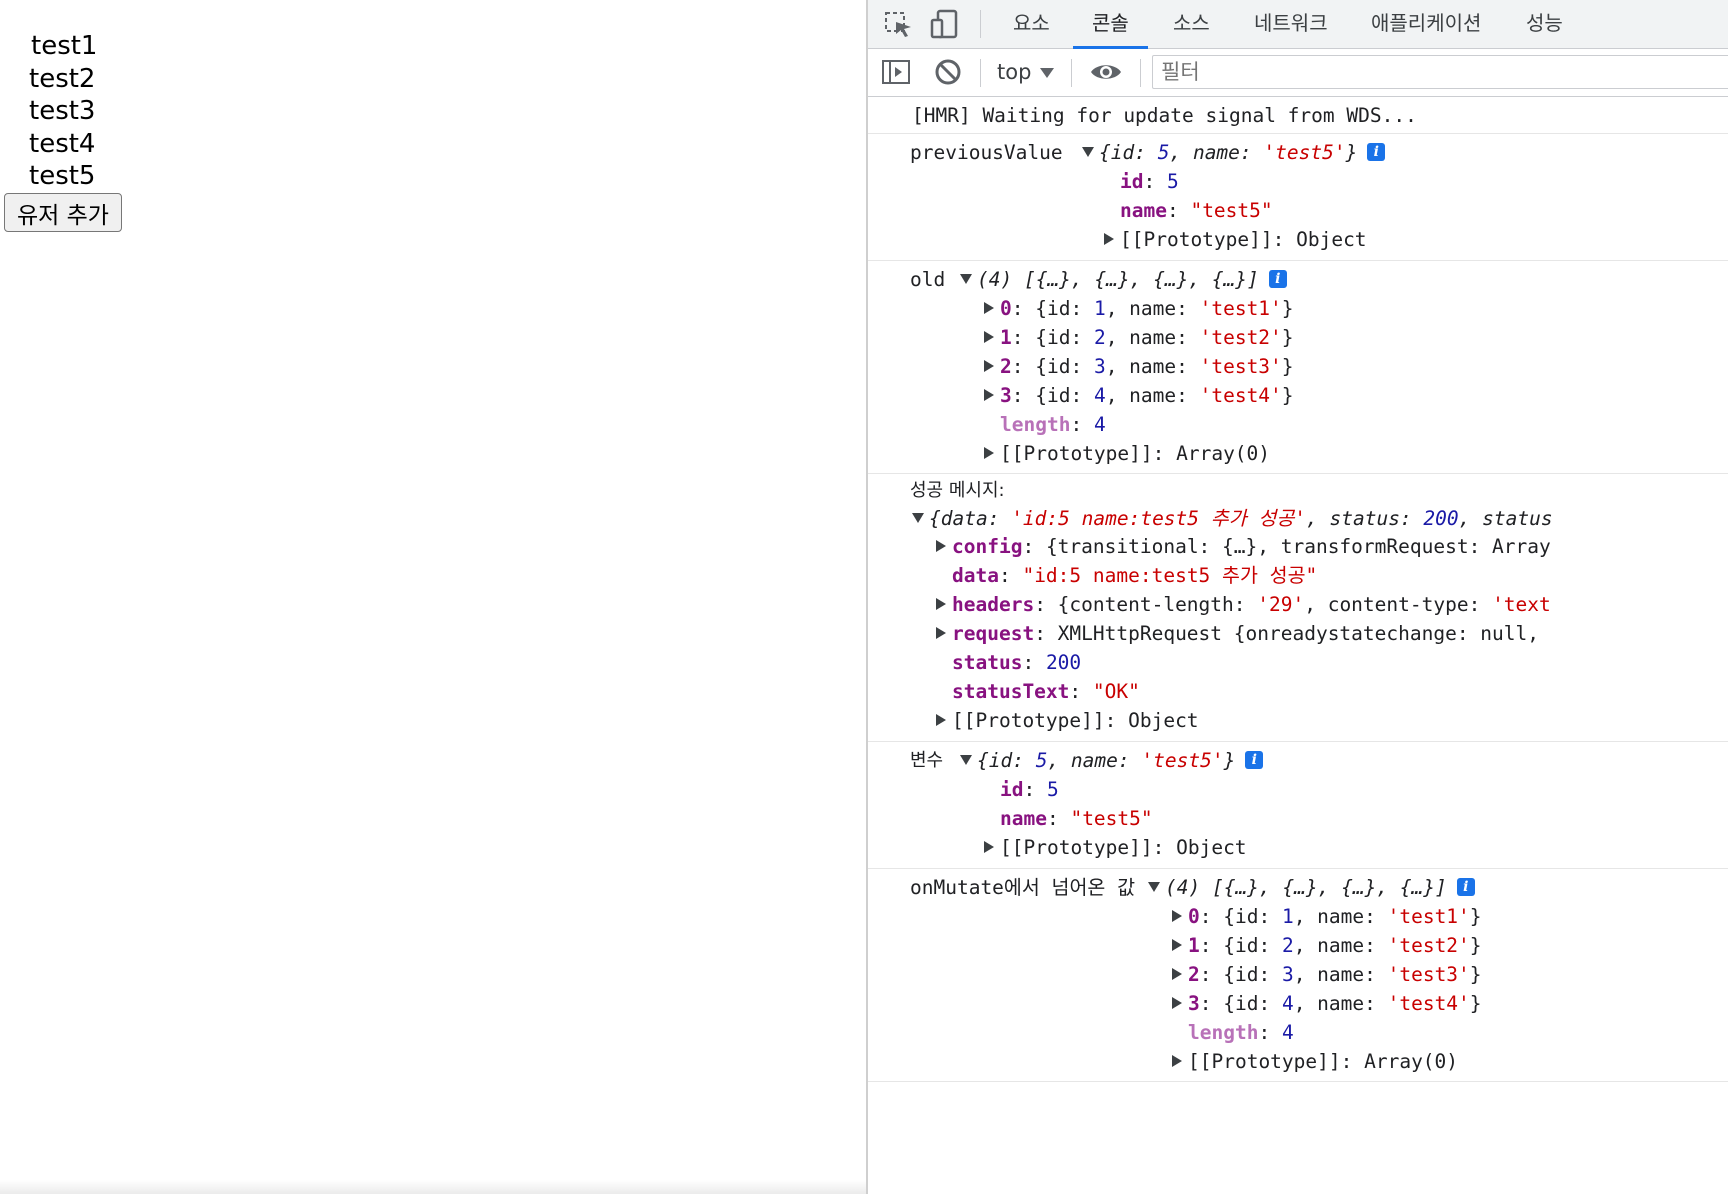 Image resolution: width=1728 pixels, height=1194 pixels. What do you see at coordinates (928, 279) in the screenshot?
I see `console-log-label: old` at bounding box center [928, 279].